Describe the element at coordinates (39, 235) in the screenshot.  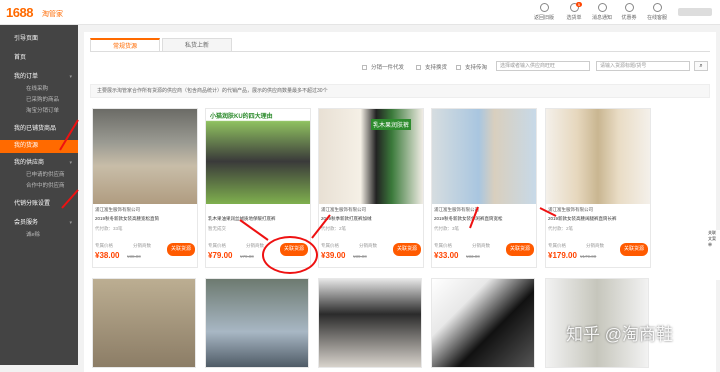
I see `sidebar-item-credit: 诚e赊` at that location.